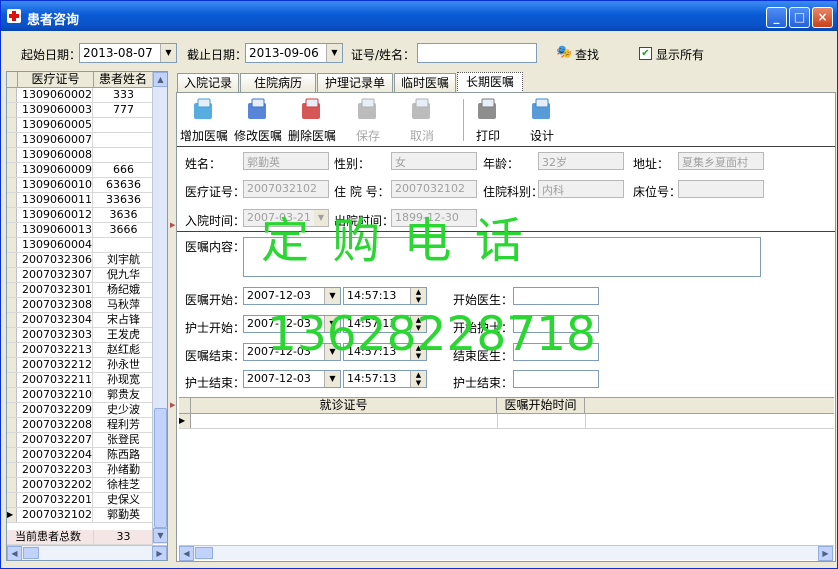 This screenshot has height=569, width=838. I want to click on table-row: 2007032212 孙永世, so click(80, 365).